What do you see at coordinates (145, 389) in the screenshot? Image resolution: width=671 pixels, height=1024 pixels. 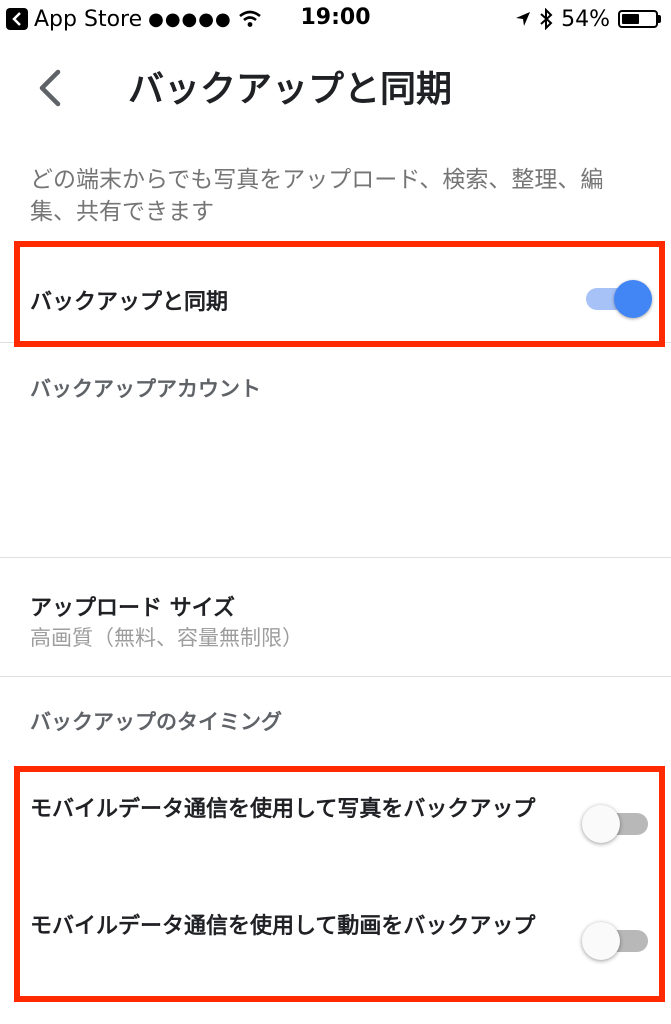 I see `backup-account-label: バックアップアカウント` at bounding box center [145, 389].